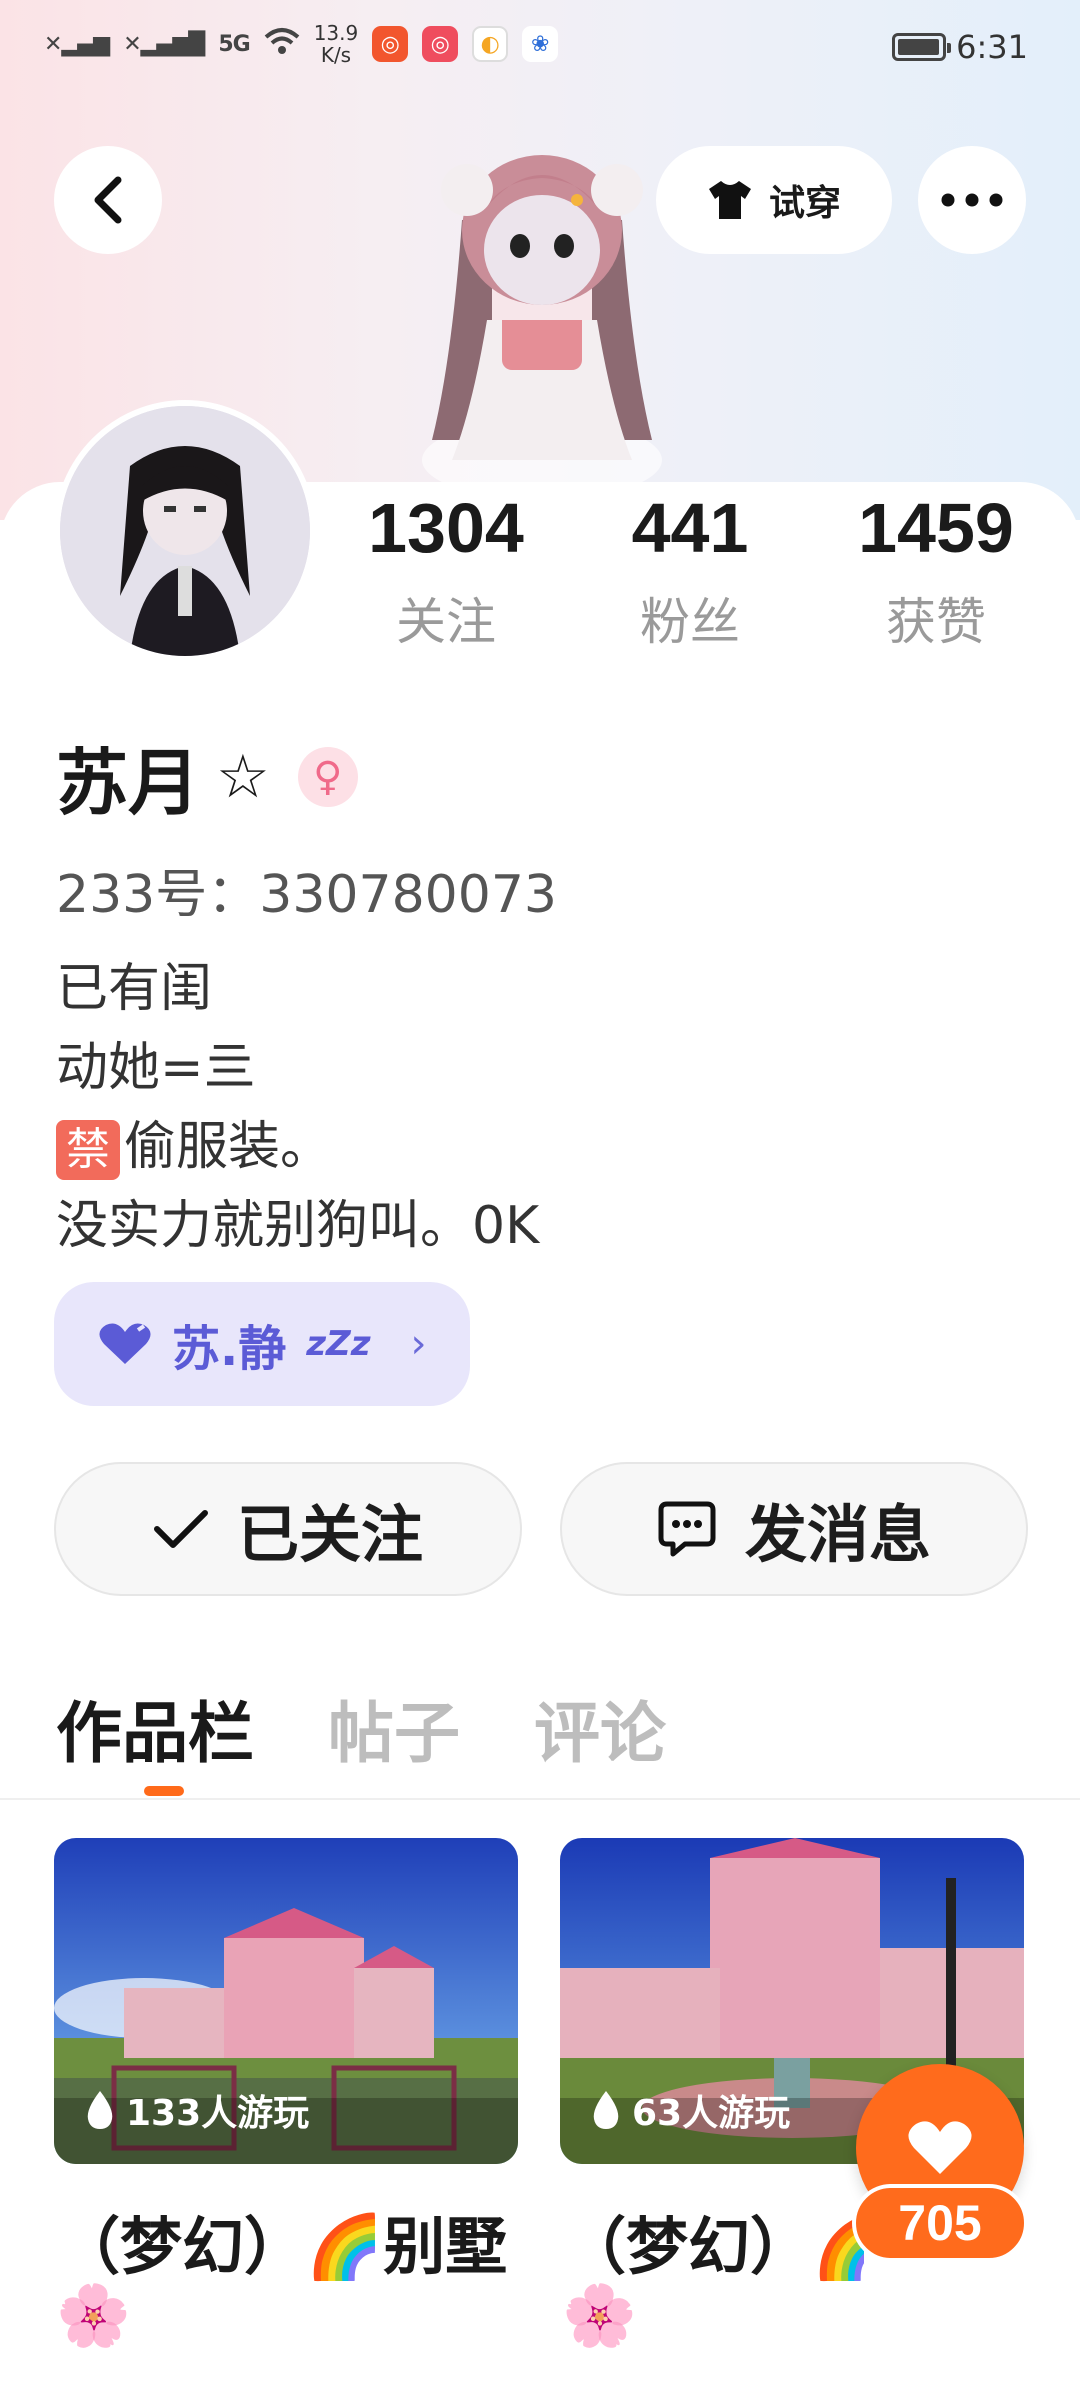 This screenshot has height=2400, width=1080. Describe the element at coordinates (729, 200) in the screenshot. I see `tshirt-icon` at that location.